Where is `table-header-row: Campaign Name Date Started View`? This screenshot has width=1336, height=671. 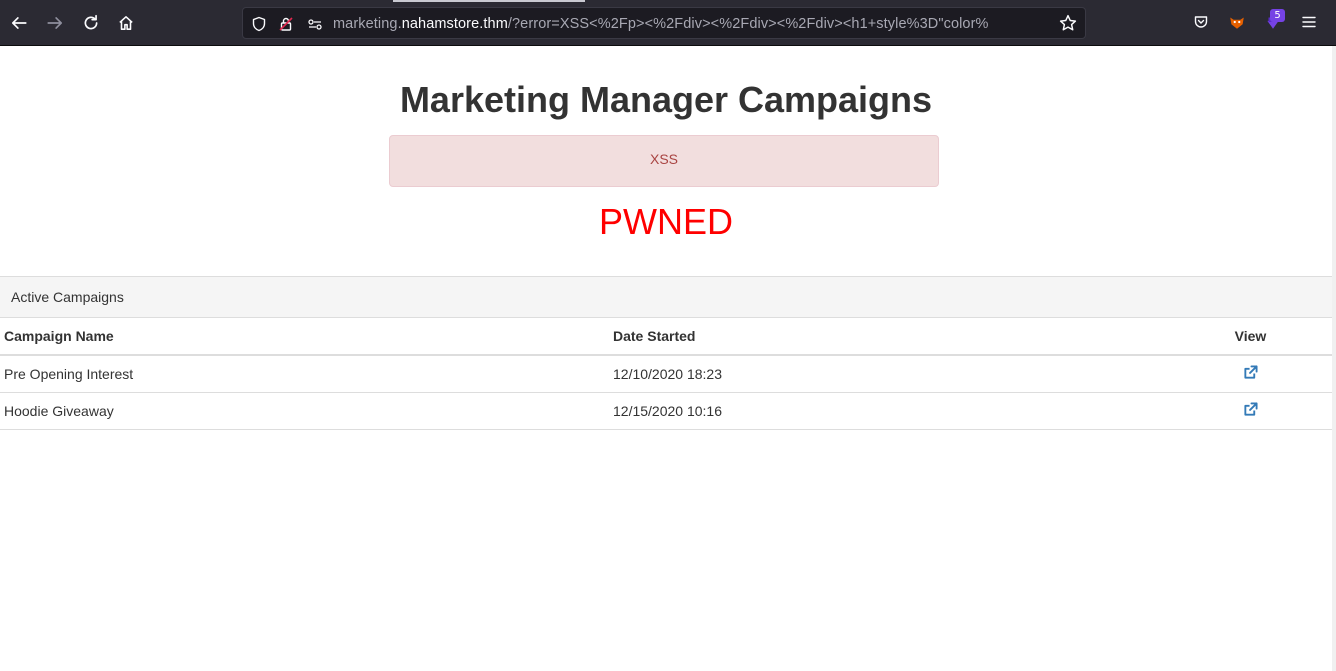 table-header-row: Campaign Name Date Started View is located at coordinates (666, 337).